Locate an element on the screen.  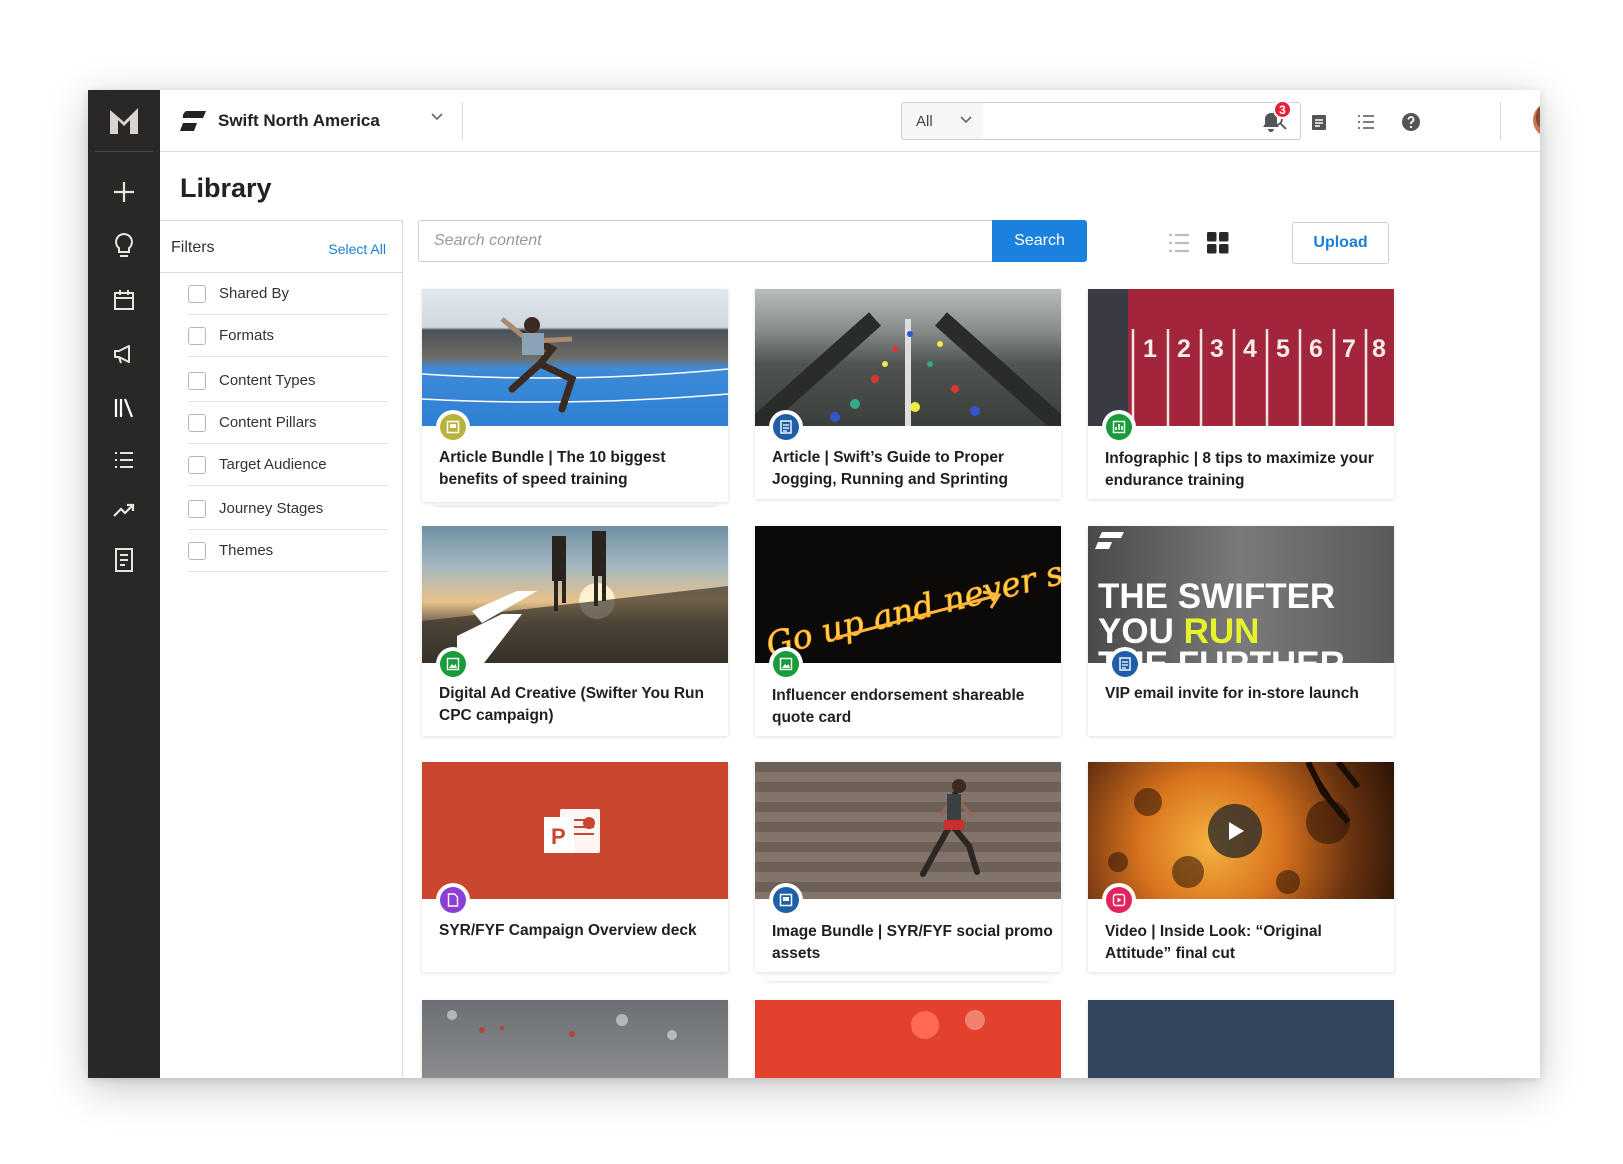
content-card: P SYR/FYF Campaign Overview deck is located at coordinates (575, 867).